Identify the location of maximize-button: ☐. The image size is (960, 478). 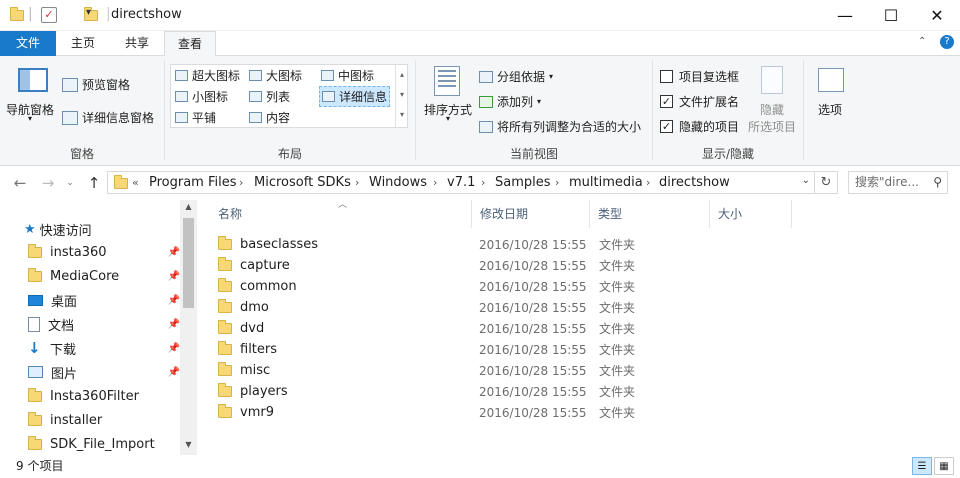
(891, 15).